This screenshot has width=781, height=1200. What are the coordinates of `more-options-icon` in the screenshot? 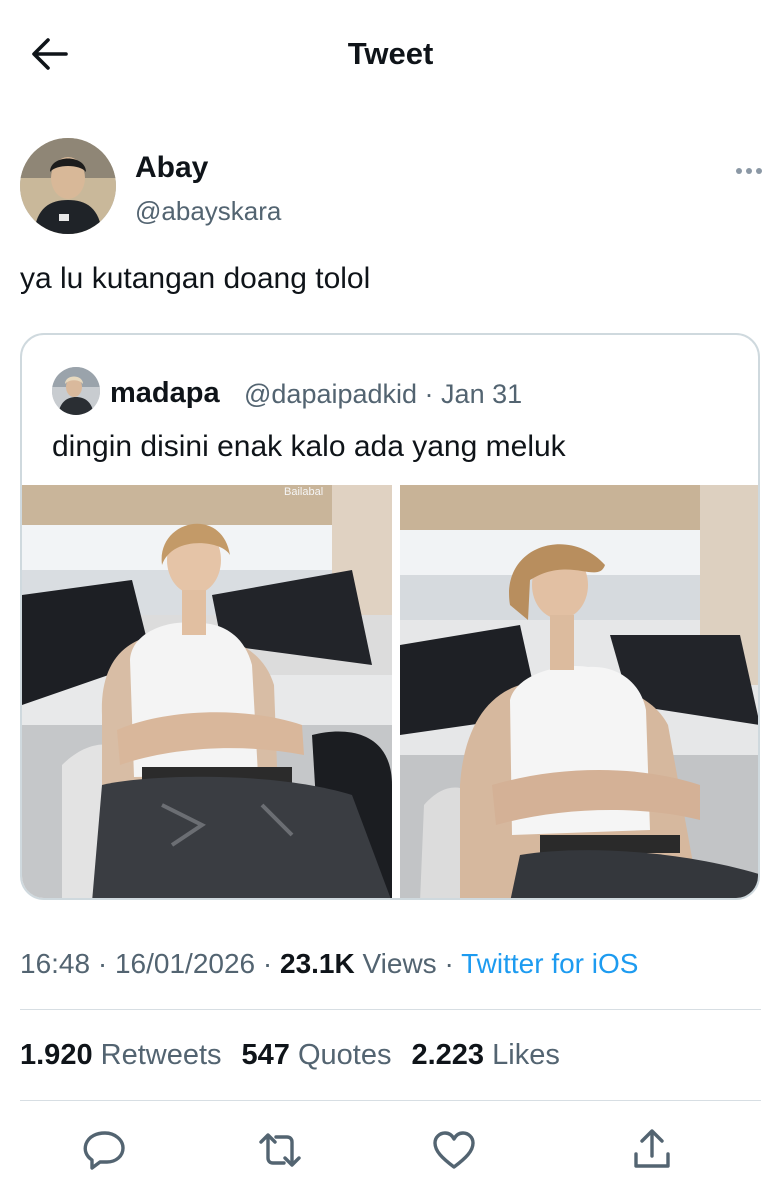 It's located at (749, 171).